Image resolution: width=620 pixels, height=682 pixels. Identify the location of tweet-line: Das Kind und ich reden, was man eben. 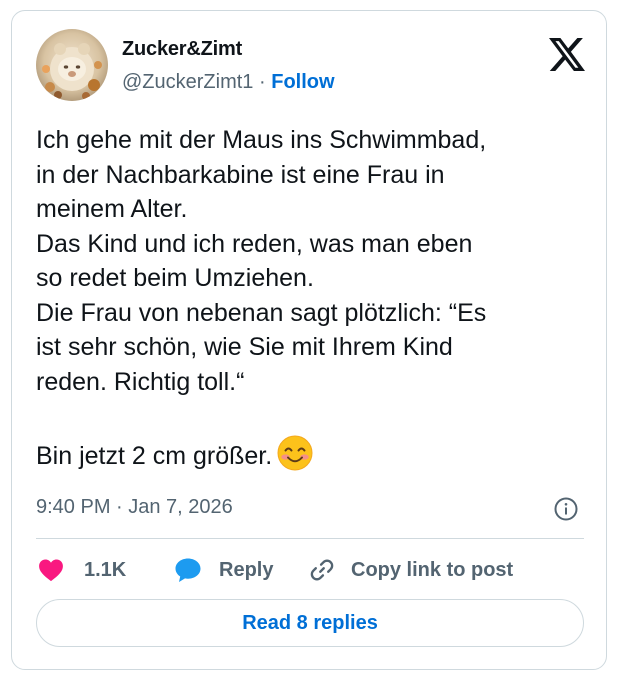
(254, 243).